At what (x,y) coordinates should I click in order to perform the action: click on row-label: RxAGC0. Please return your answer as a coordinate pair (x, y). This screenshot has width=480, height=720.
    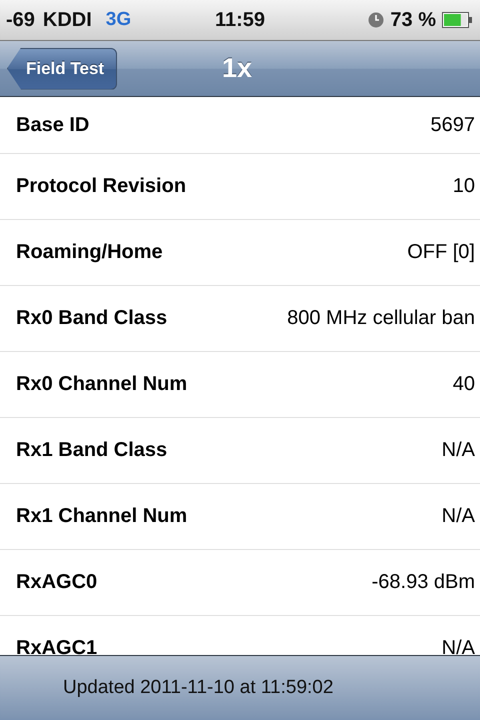
    Looking at the image, I should click on (57, 582).